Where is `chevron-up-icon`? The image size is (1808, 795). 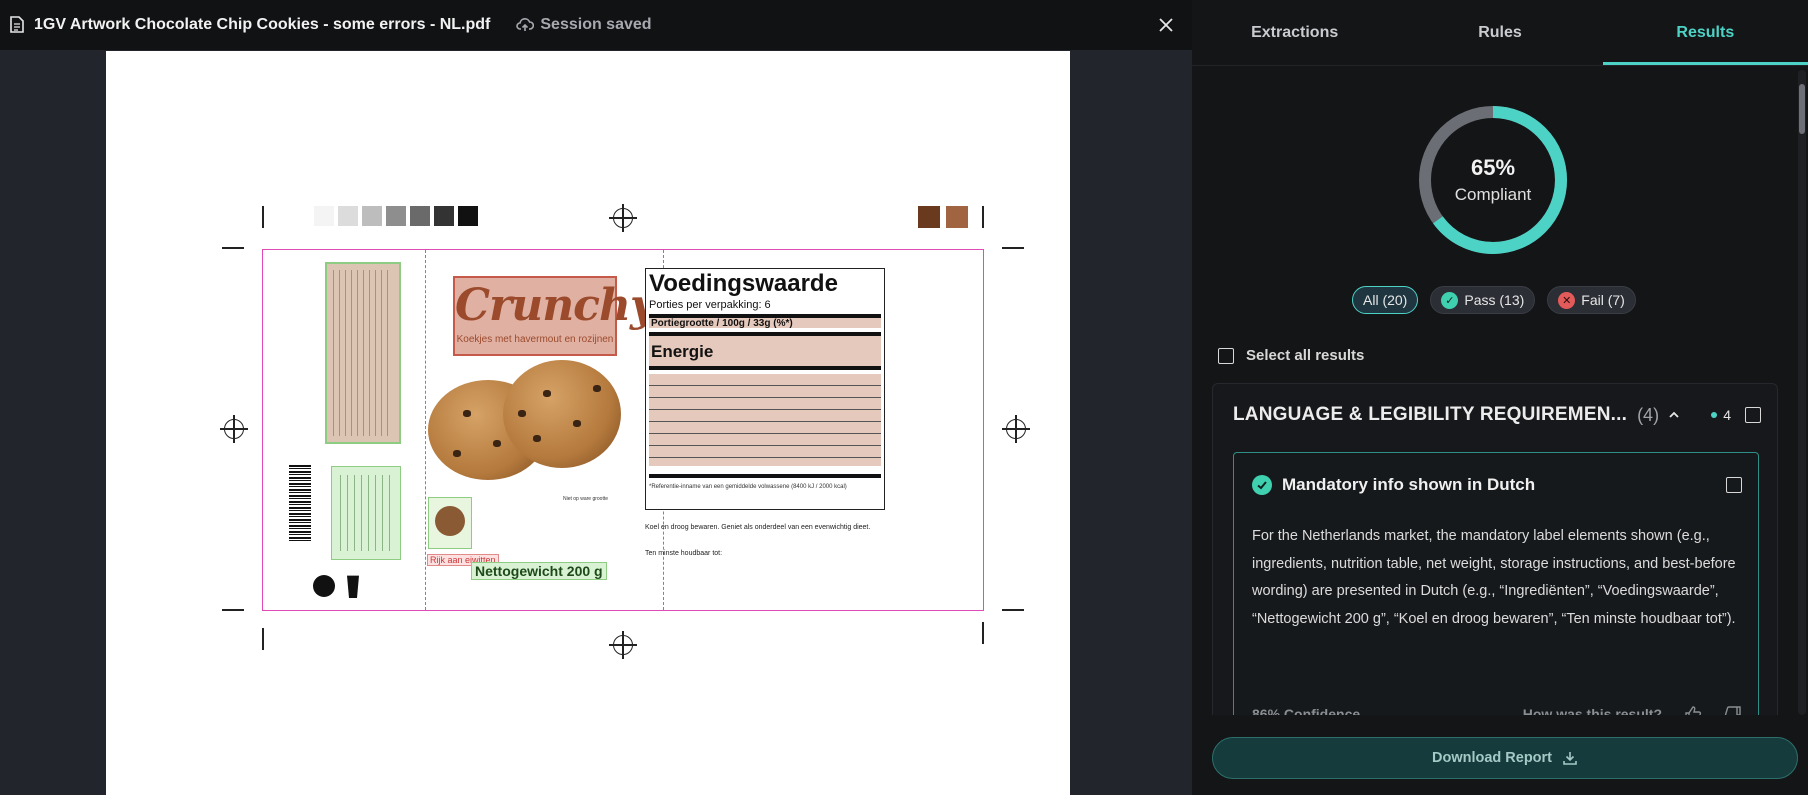
chevron-up-icon is located at coordinates (1674, 415).